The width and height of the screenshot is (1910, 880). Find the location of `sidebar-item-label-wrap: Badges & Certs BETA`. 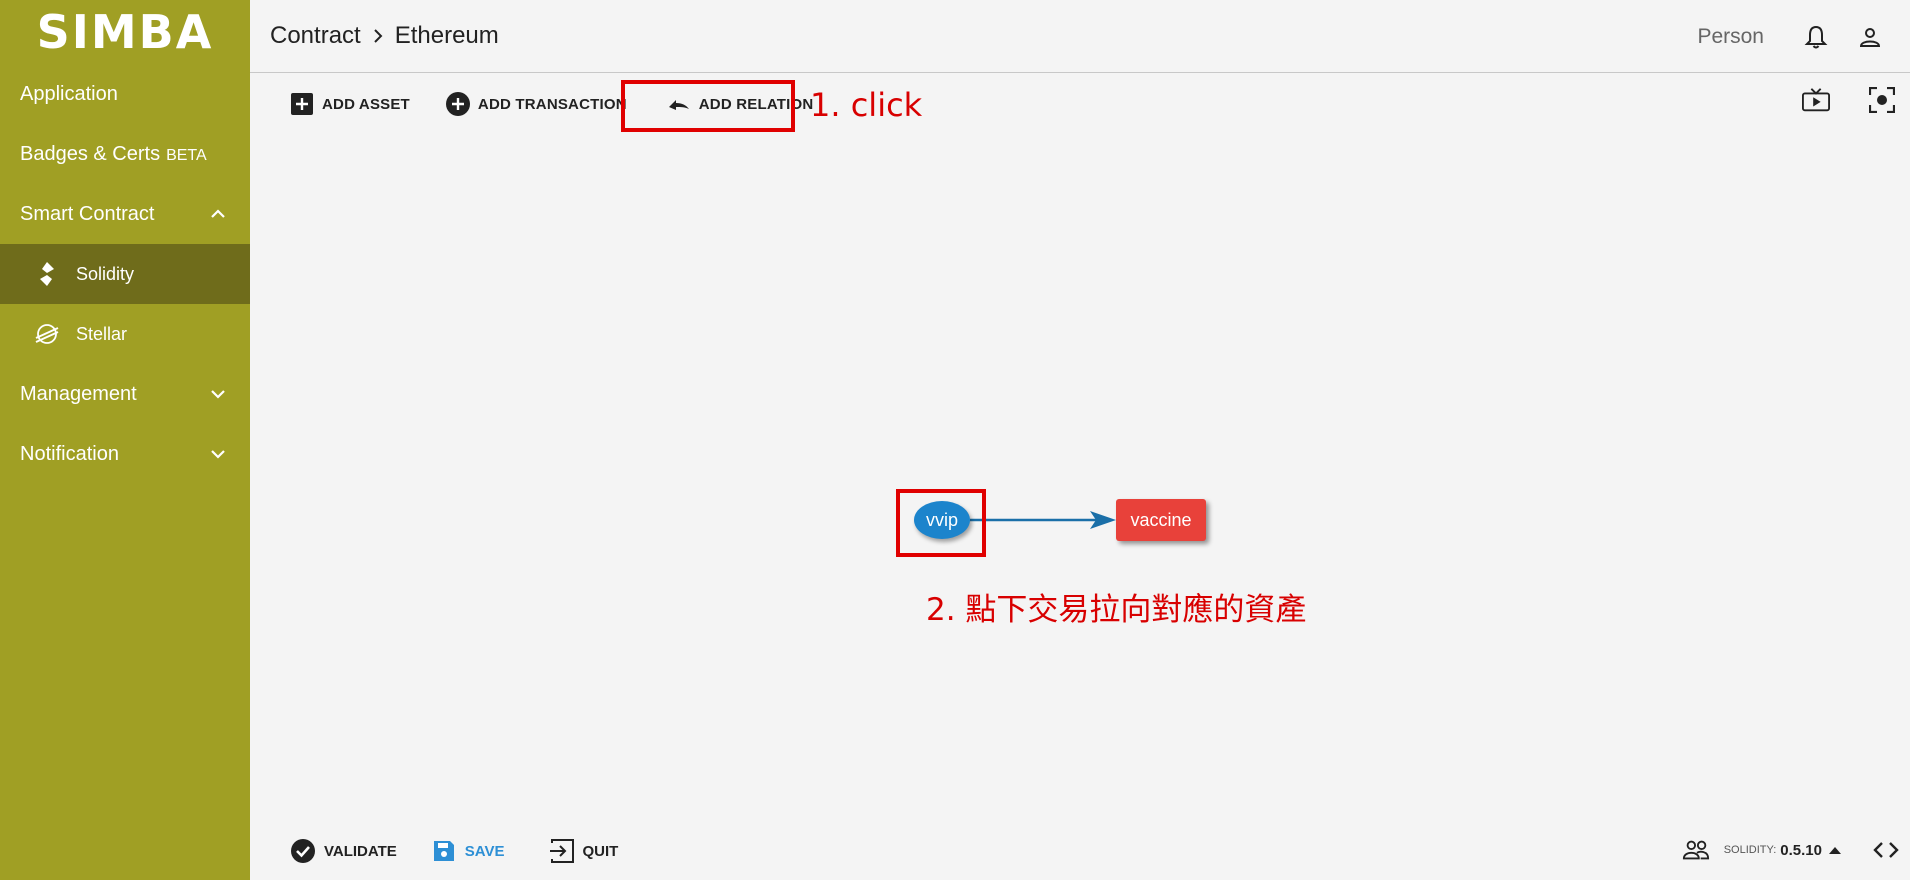

sidebar-item-label-wrap: Badges & Certs BETA is located at coordinates (113, 154).